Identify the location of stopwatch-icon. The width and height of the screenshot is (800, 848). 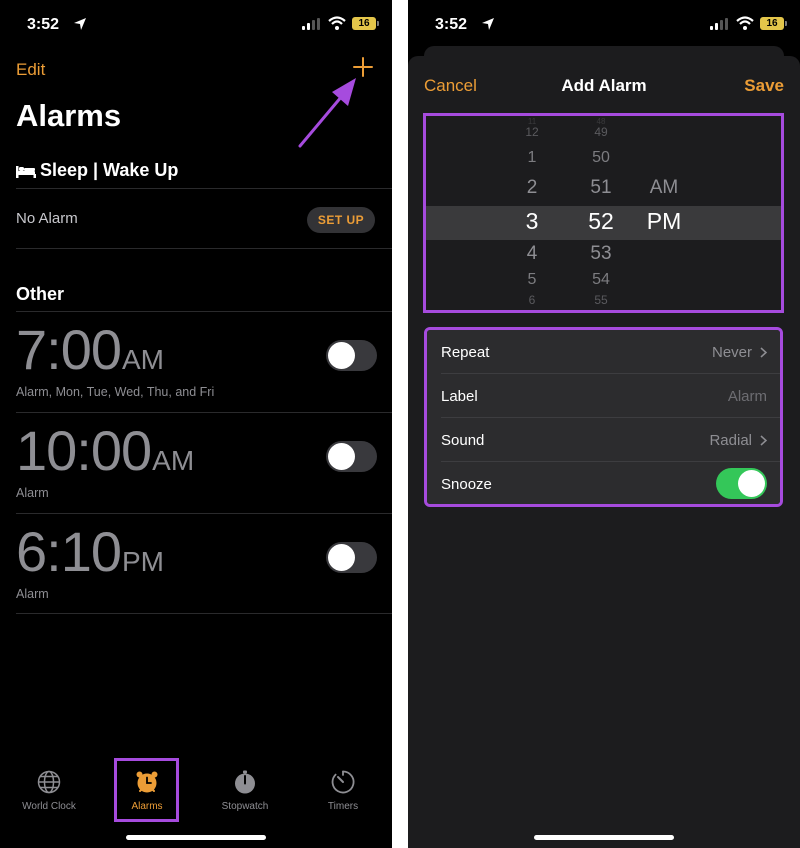
(245, 782).